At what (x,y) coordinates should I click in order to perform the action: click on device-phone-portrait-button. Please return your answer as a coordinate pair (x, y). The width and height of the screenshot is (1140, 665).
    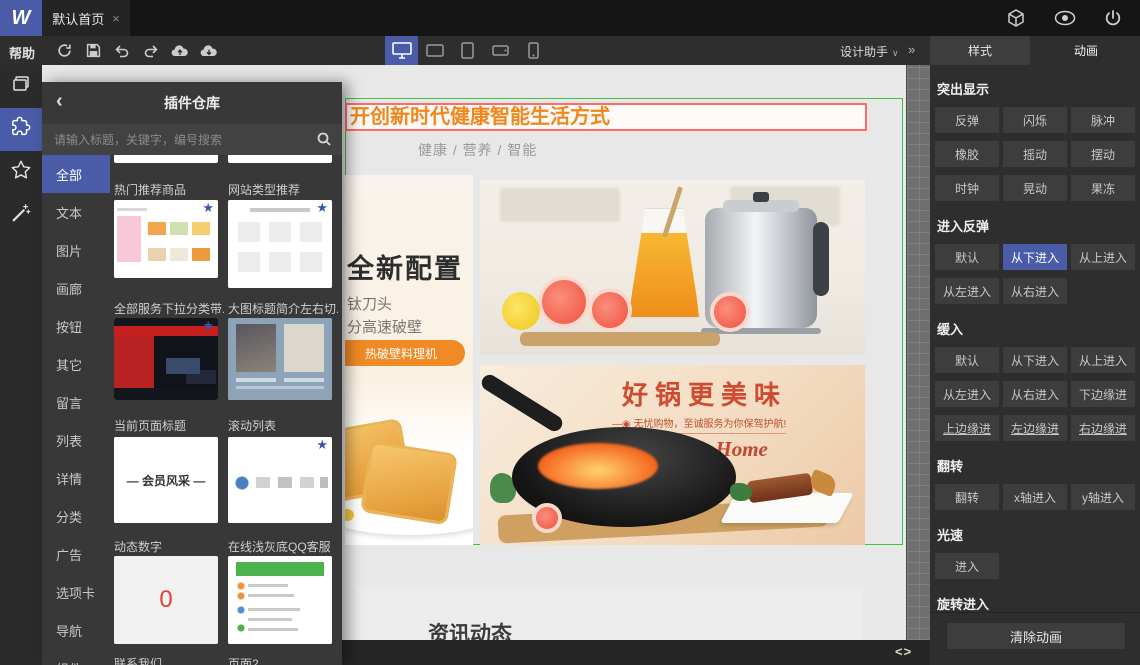
    Looking at the image, I should click on (533, 50).